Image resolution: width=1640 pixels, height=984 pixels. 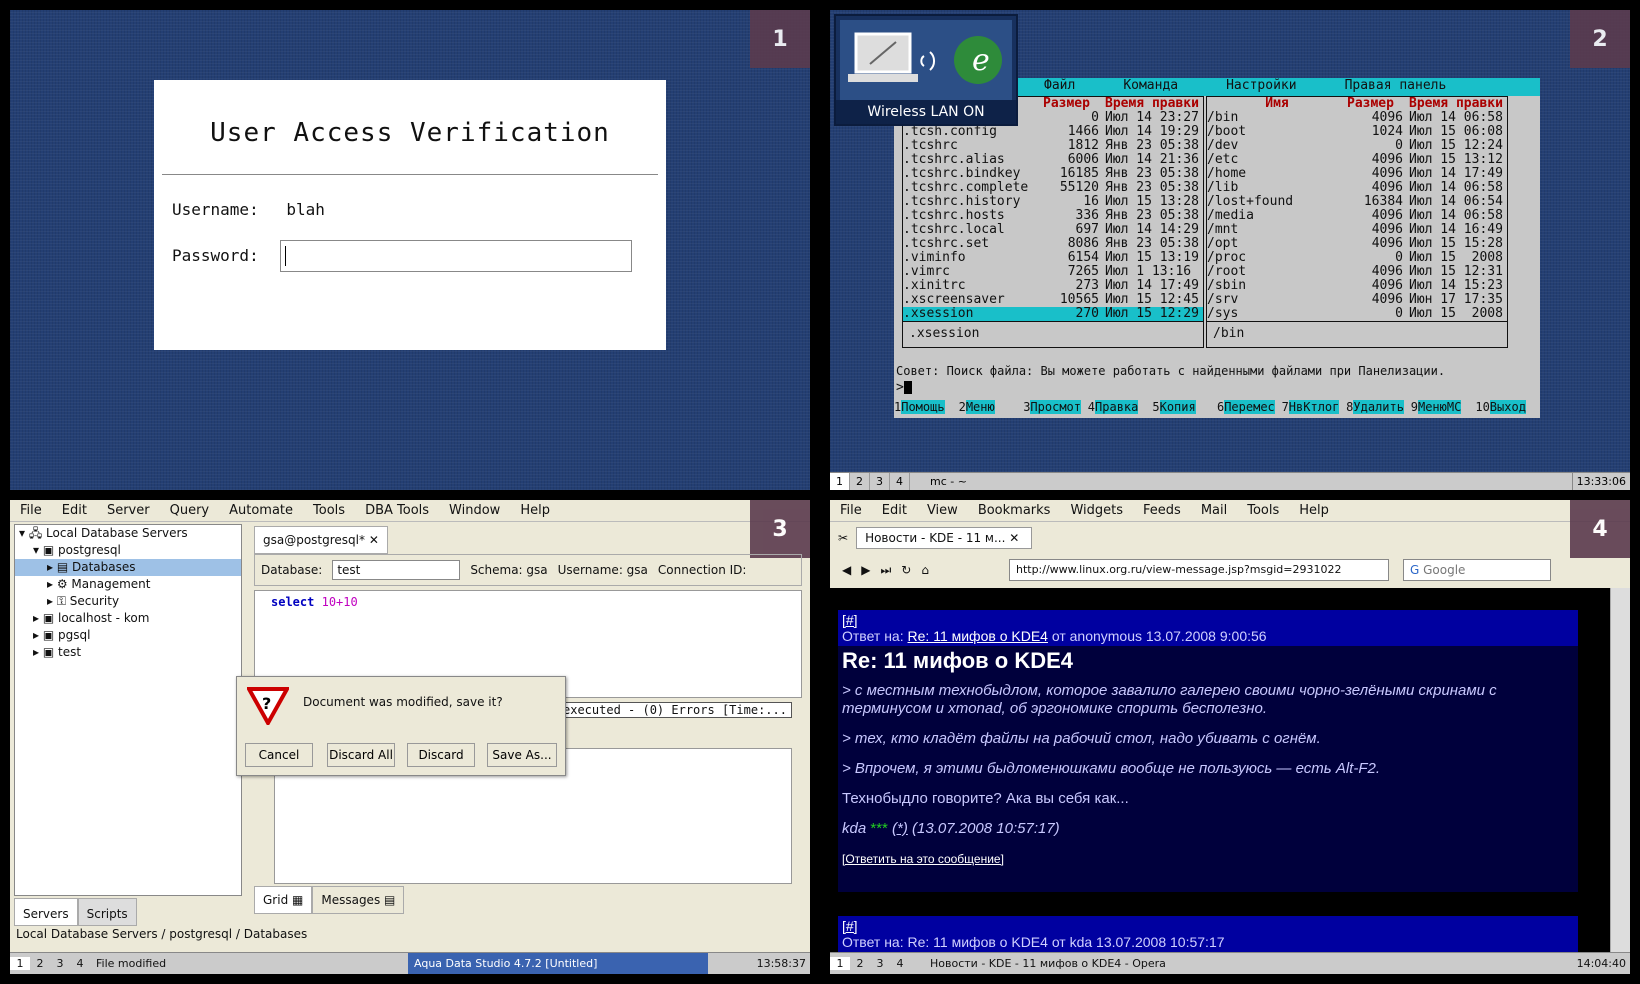 I want to click on search-input: G Google, so click(x=1476, y=570).